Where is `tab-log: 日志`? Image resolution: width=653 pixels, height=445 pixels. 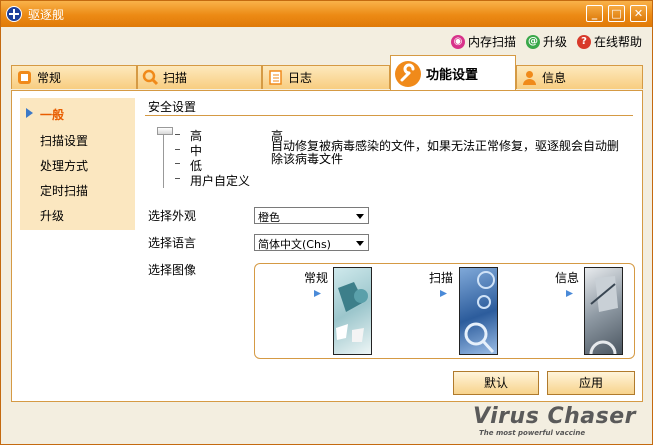
tab-log: 日志 is located at coordinates (326, 77).